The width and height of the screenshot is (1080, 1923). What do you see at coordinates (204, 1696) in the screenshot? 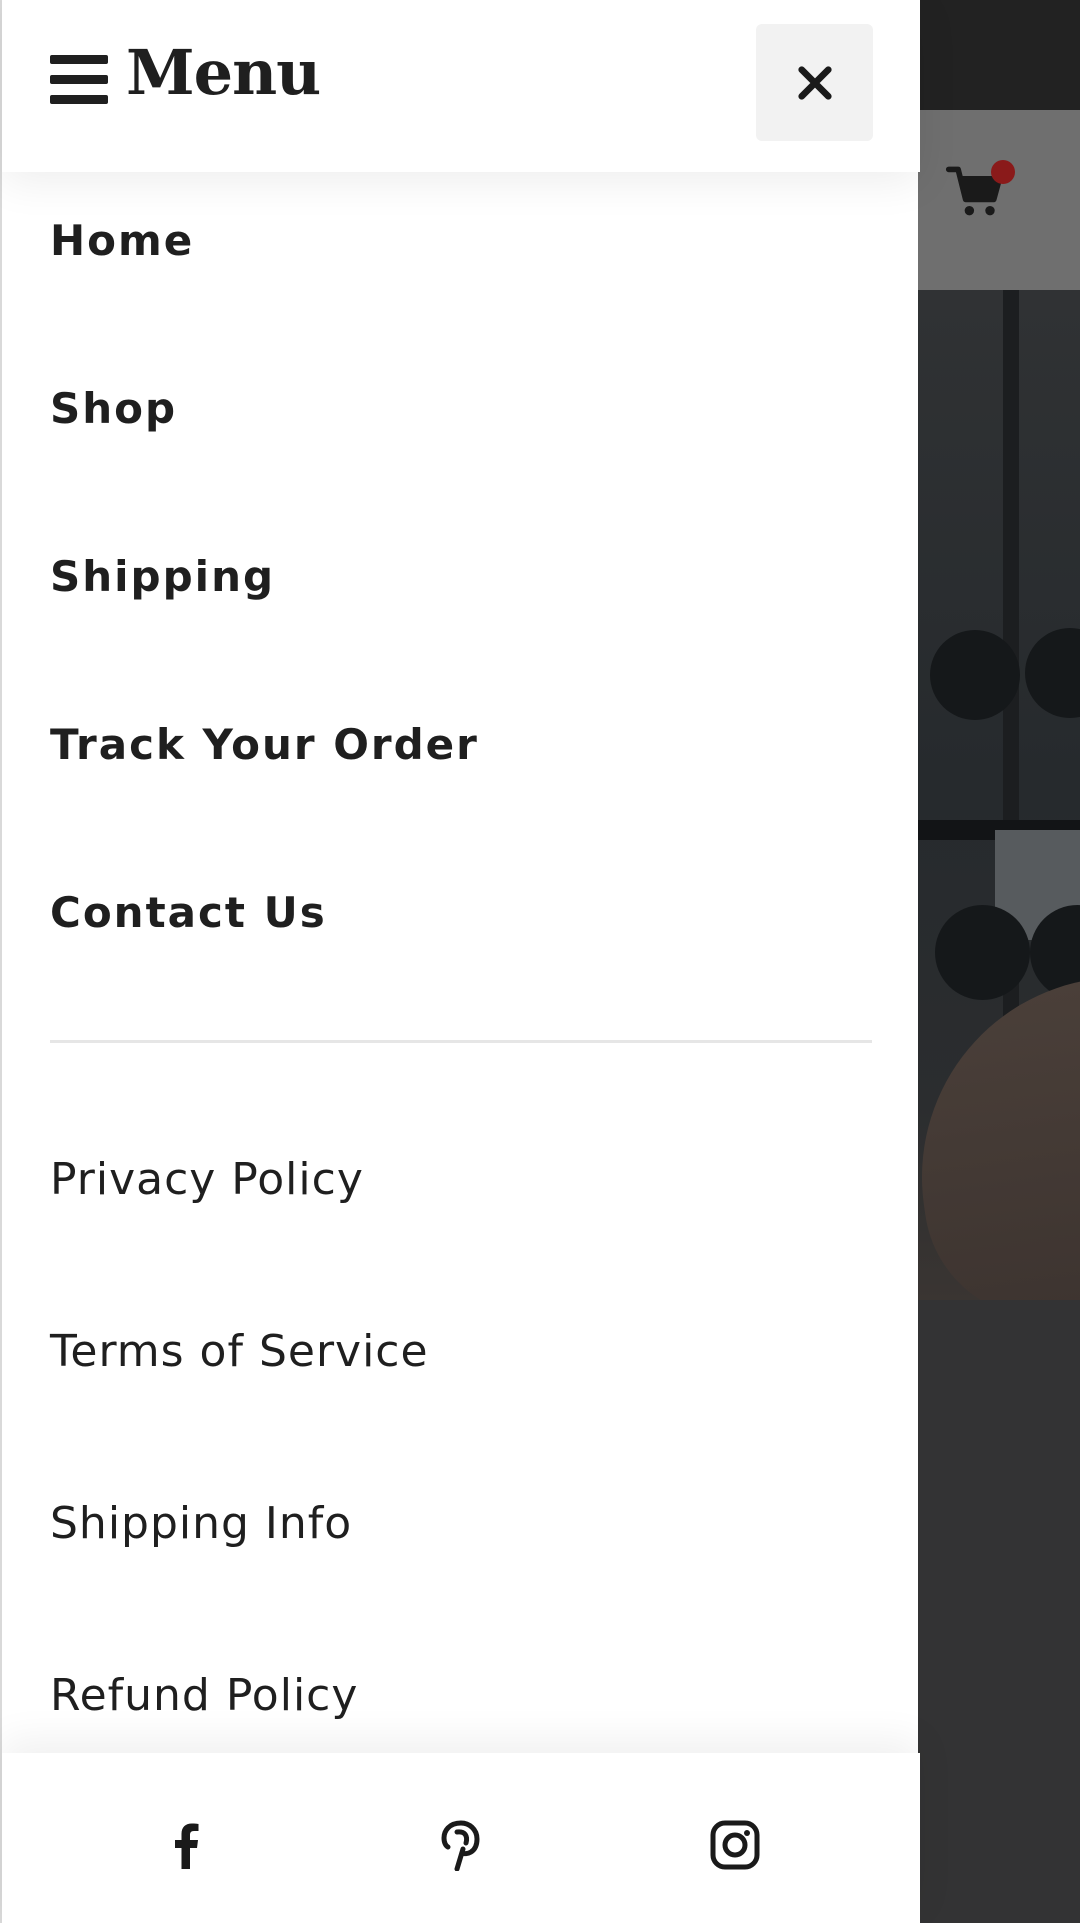
I see `link-refund-policy: Refund Policy` at bounding box center [204, 1696].